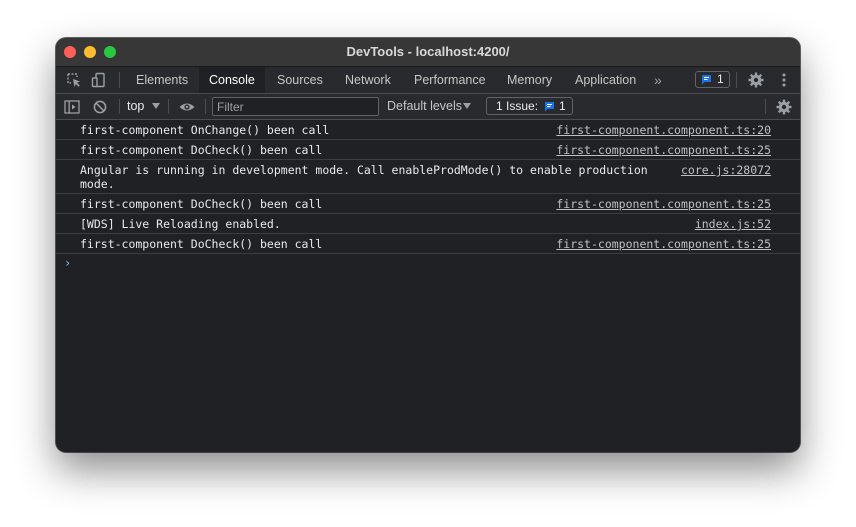 The height and width of the screenshot is (527, 856). I want to click on messages-count: 1, so click(720, 79).